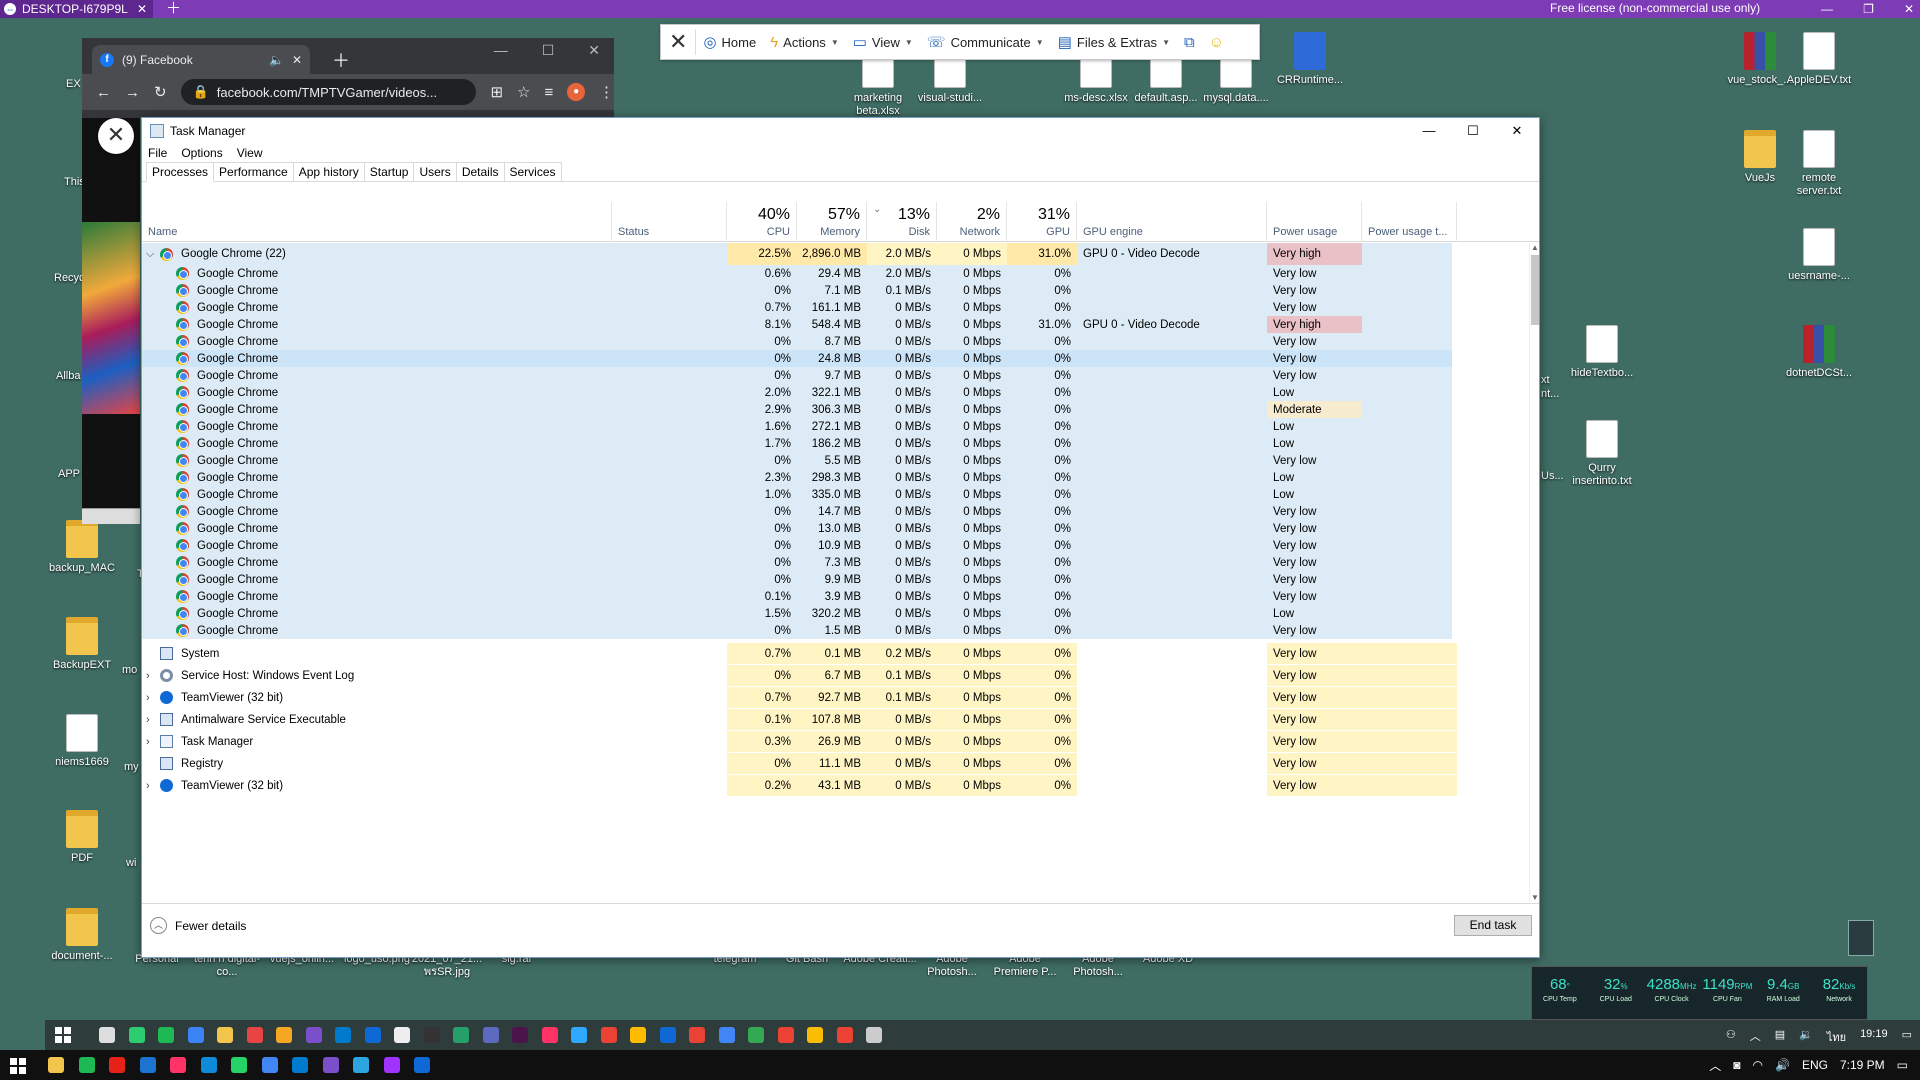 This screenshot has height=1080, width=1920. Describe the element at coordinates (669, 222) in the screenshot. I see `header-status: Status` at that location.